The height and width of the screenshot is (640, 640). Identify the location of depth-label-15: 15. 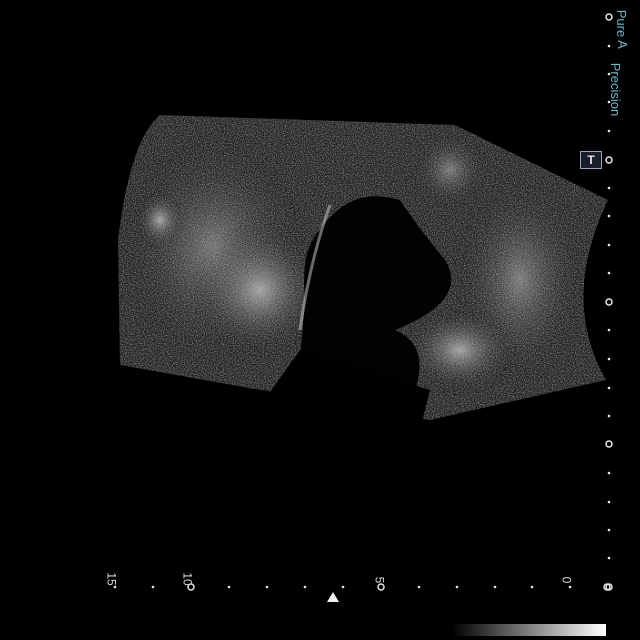
(111, 579).